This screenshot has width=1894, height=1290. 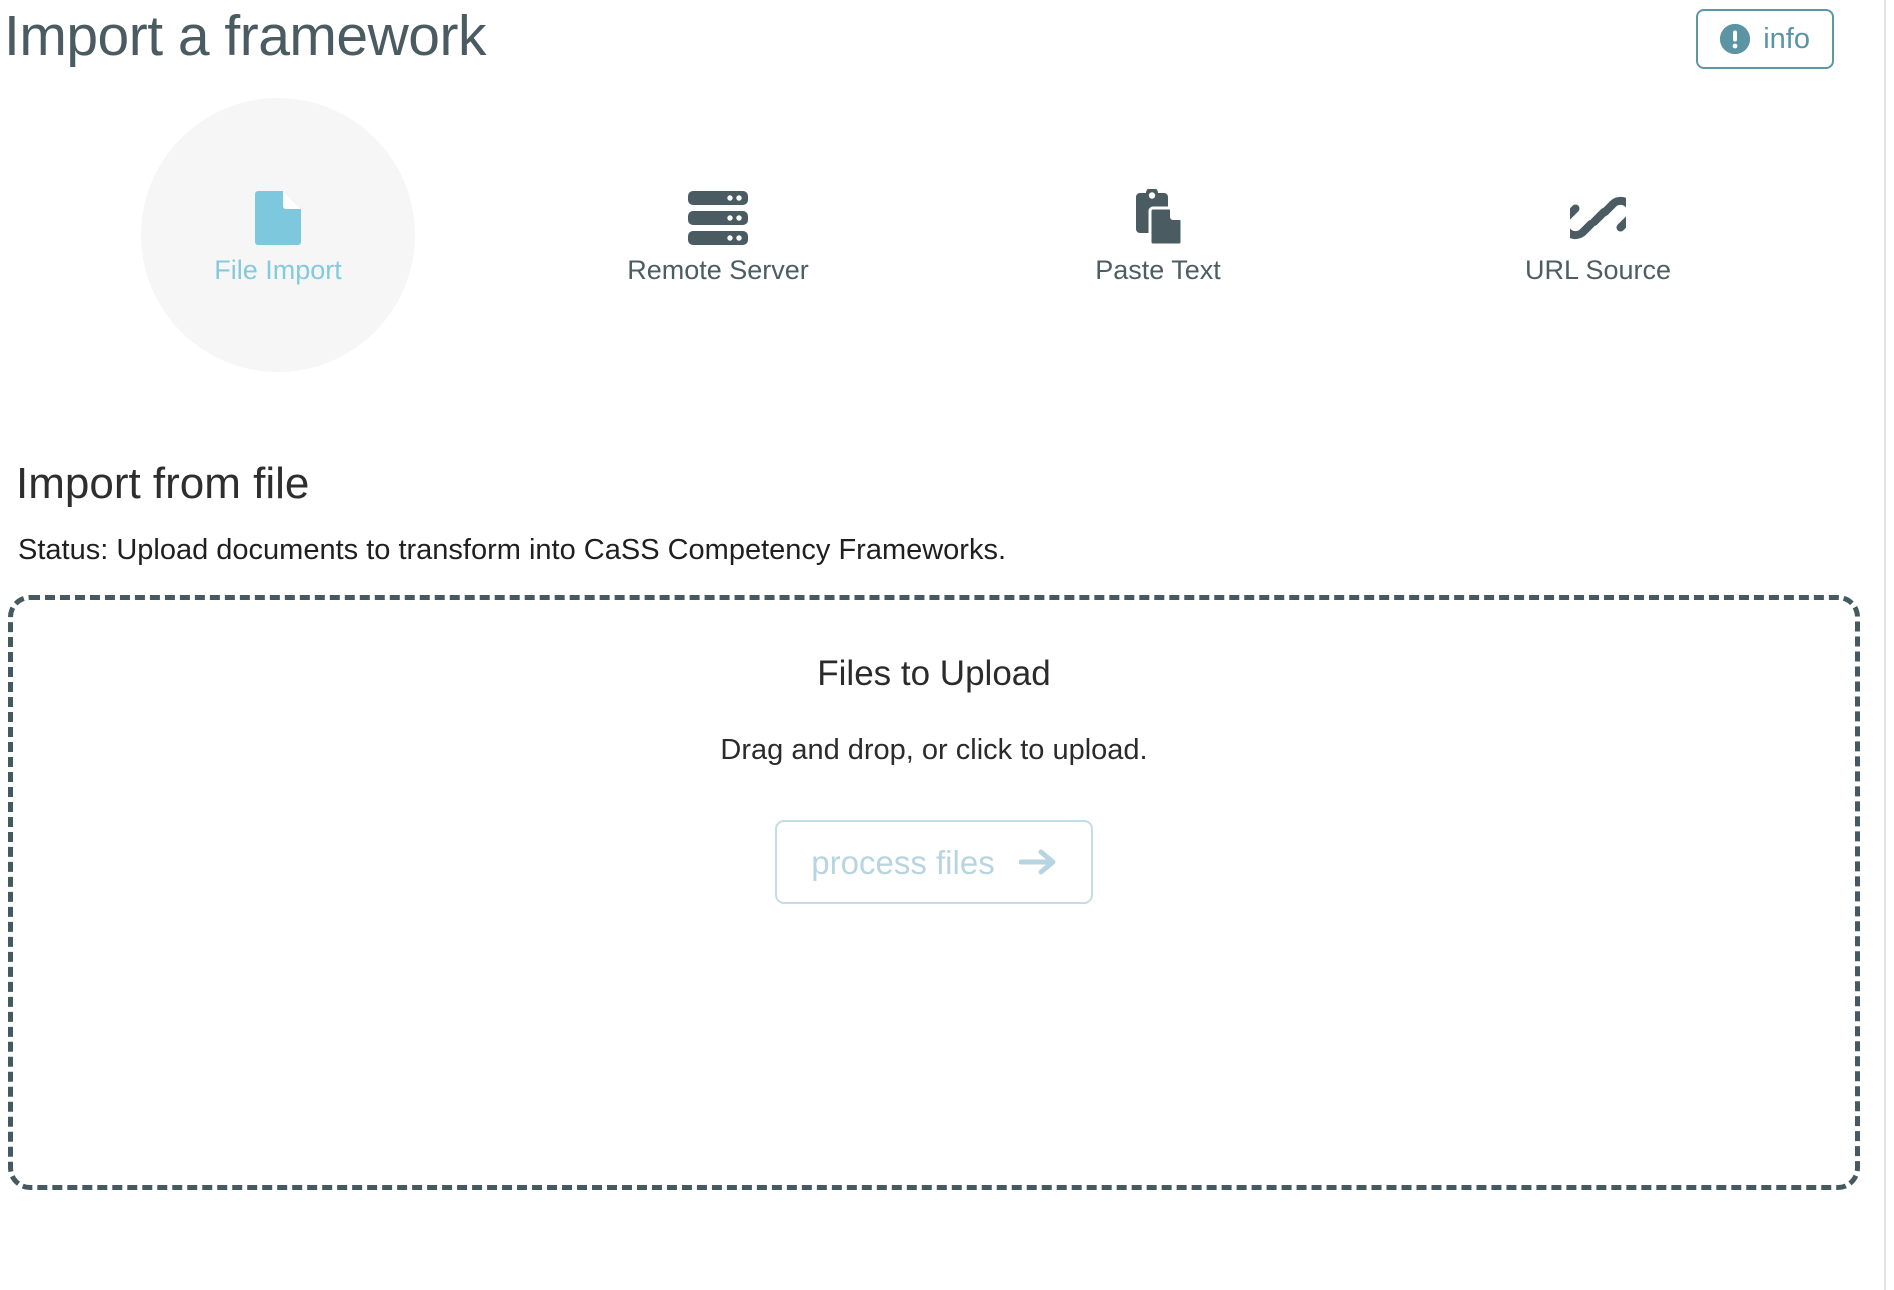 What do you see at coordinates (1786, 38) in the screenshot?
I see `info-button-label: info` at bounding box center [1786, 38].